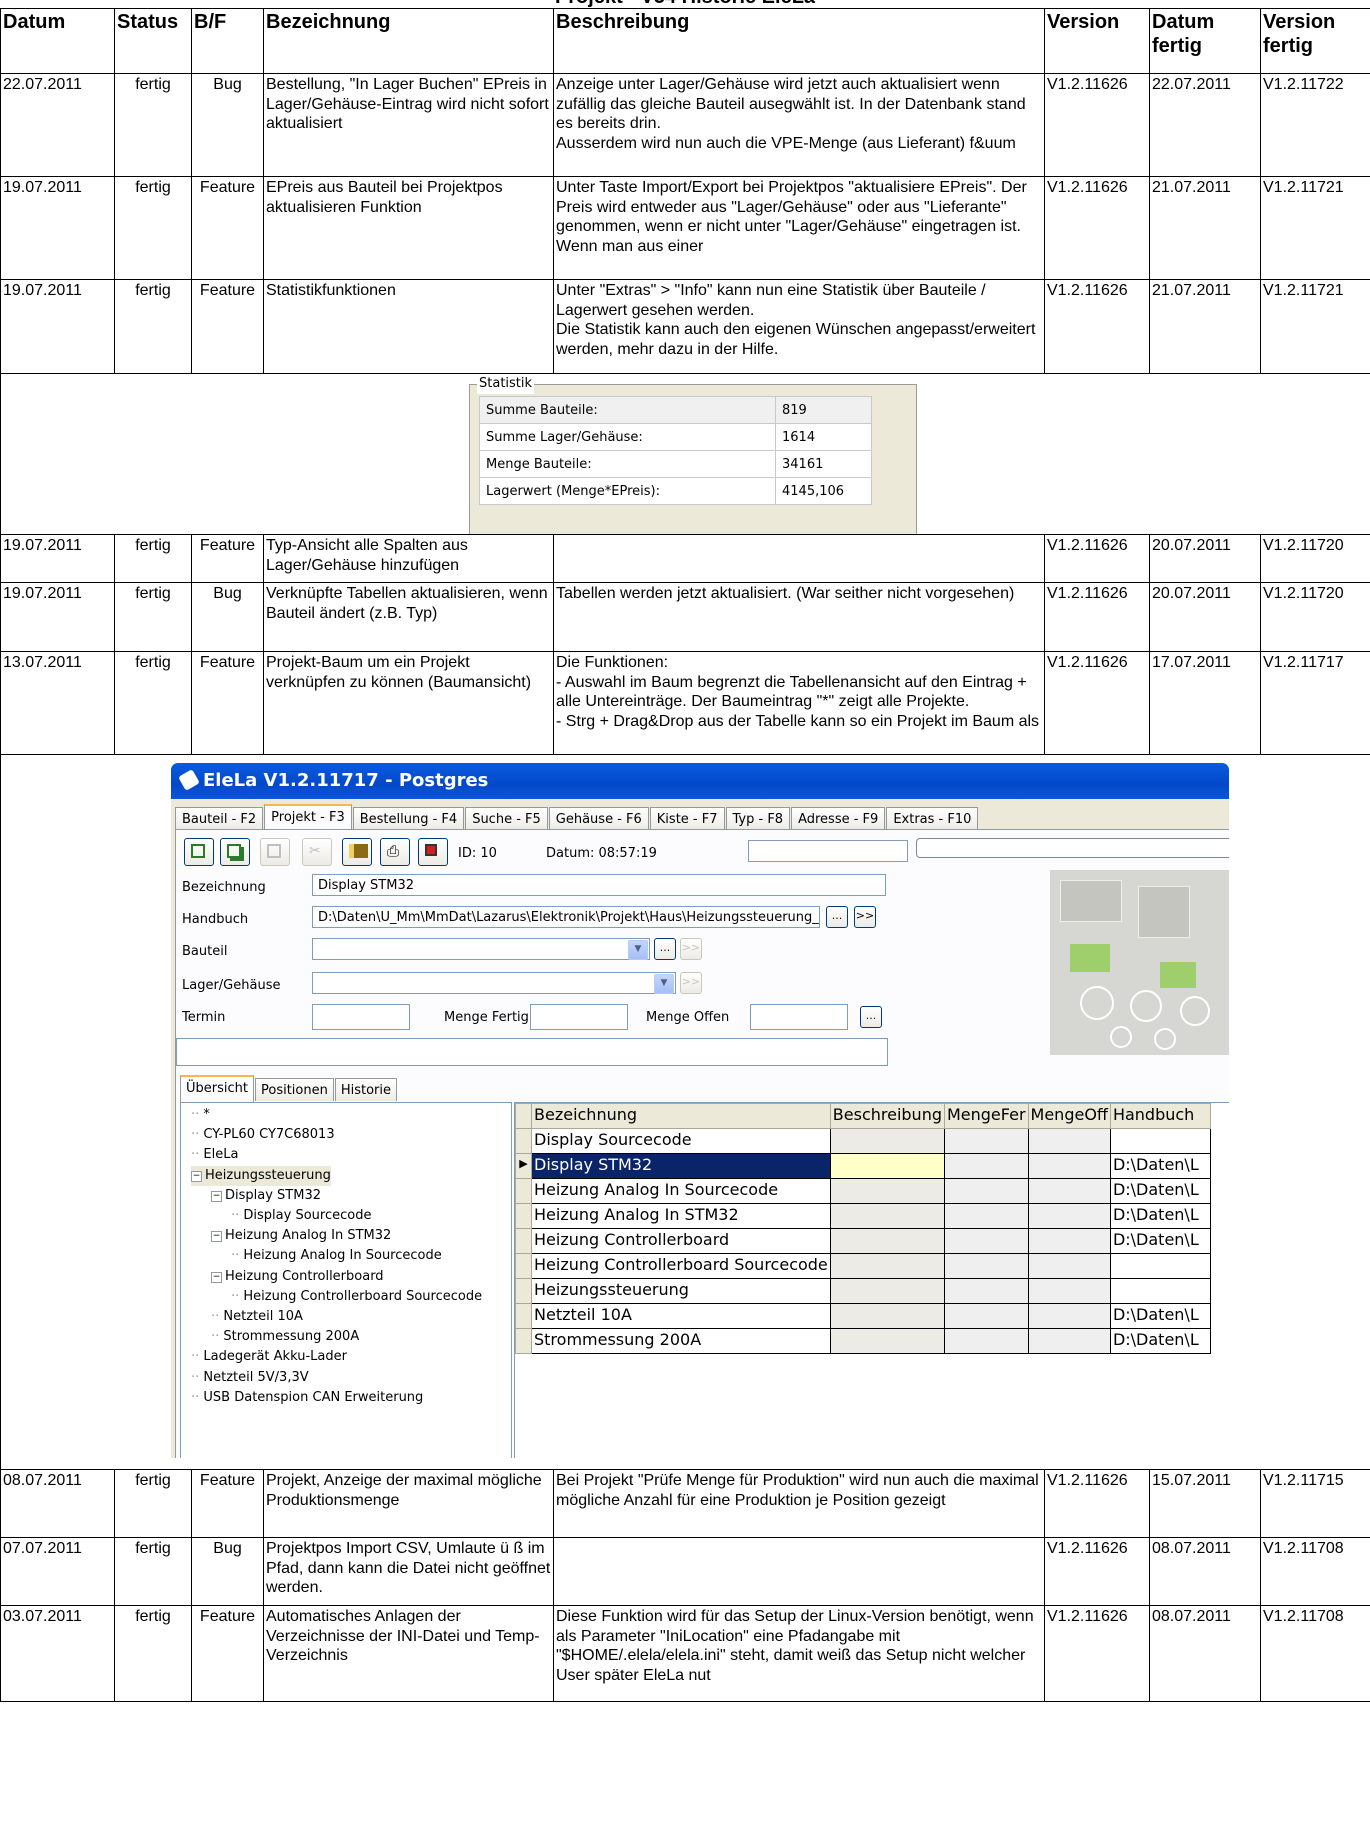 The width and height of the screenshot is (1370, 1836). Describe the element at coordinates (285, 1337) in the screenshot. I see `tree-node: ·· Strommessung 200A` at that location.